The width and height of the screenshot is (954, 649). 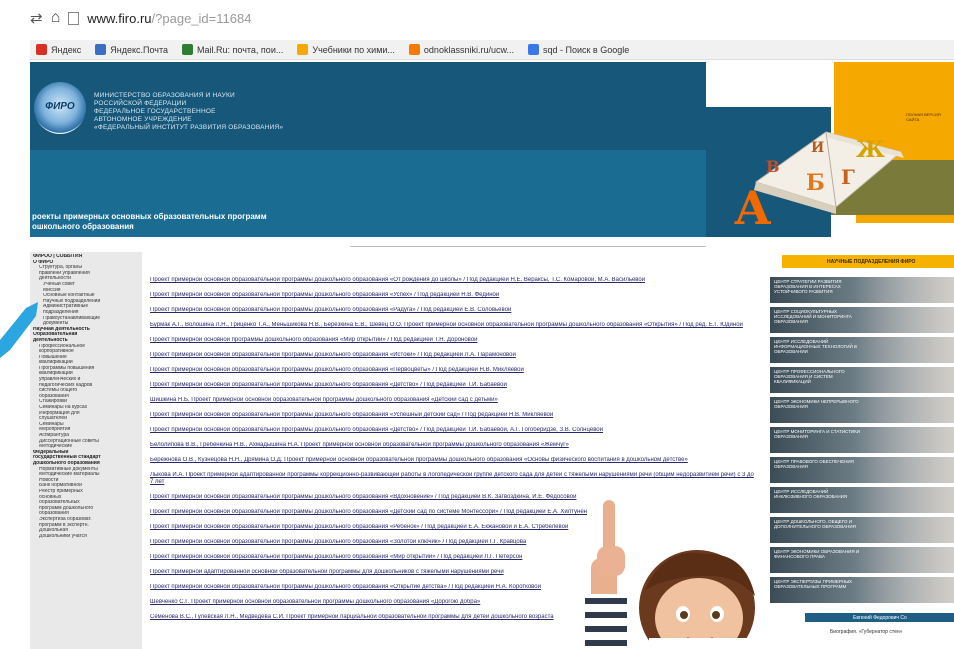 I want to click on ministry-line: МИНИСТЕРСТВО ОБРАЗОВАНИЯ И НАУКИ, so click(x=164, y=95).